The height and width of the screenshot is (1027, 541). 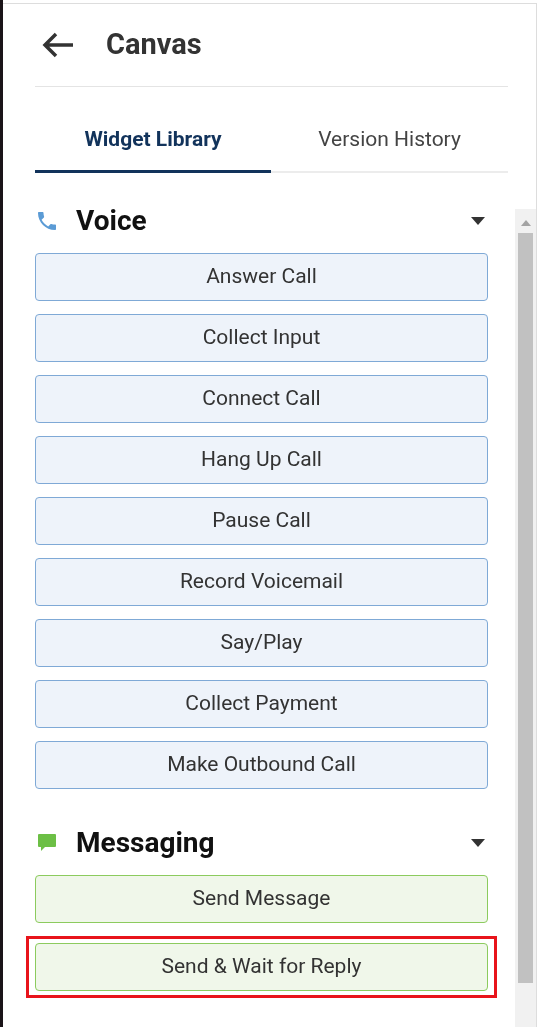 I want to click on widget-button: Send Message, so click(x=261, y=899).